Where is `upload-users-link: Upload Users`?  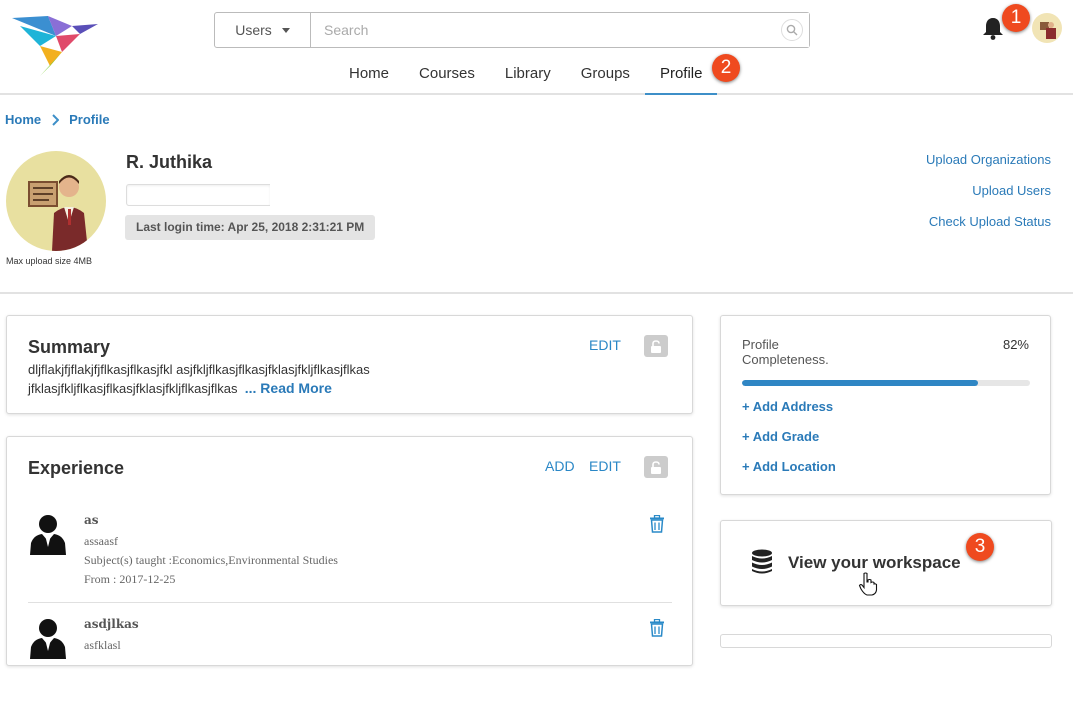 upload-users-link: Upload Users is located at coordinates (988, 190).